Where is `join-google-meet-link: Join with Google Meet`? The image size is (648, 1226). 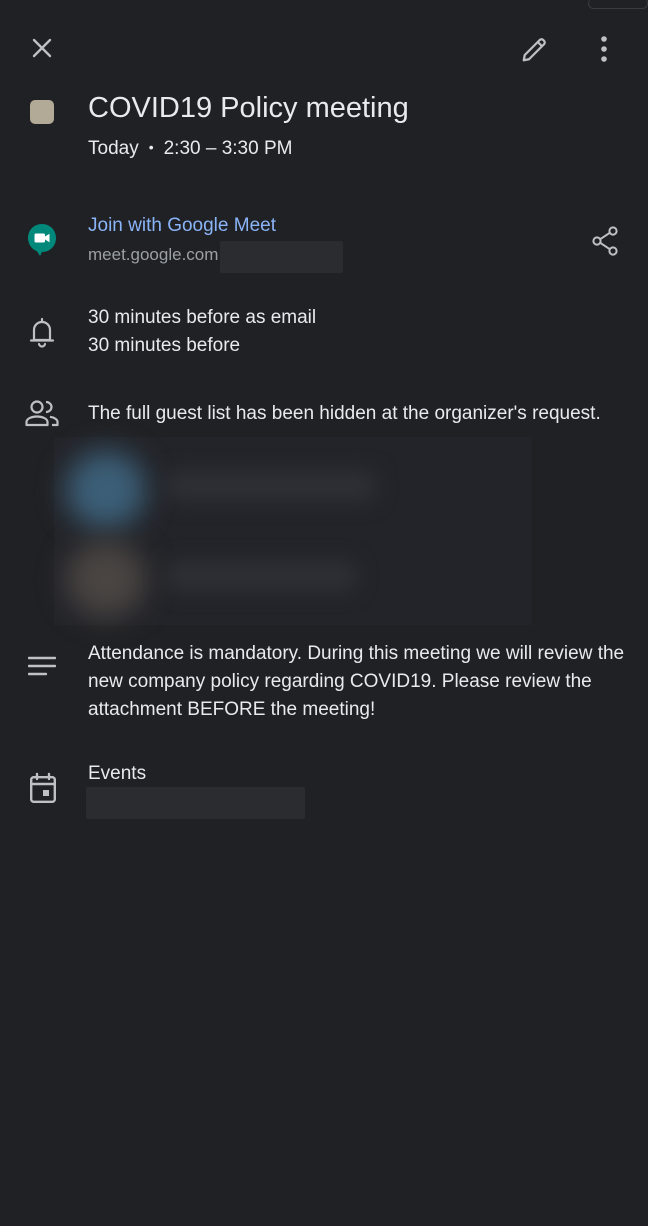 join-google-meet-link: Join with Google Meet is located at coordinates (182, 226).